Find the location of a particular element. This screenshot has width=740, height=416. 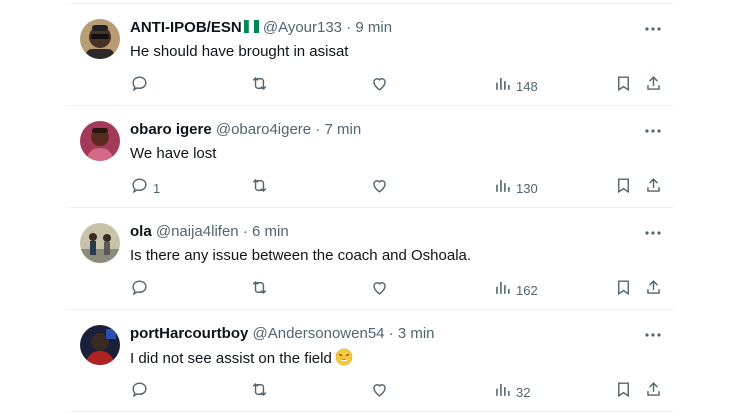

handle: @obaro4igere is located at coordinates (263, 129).